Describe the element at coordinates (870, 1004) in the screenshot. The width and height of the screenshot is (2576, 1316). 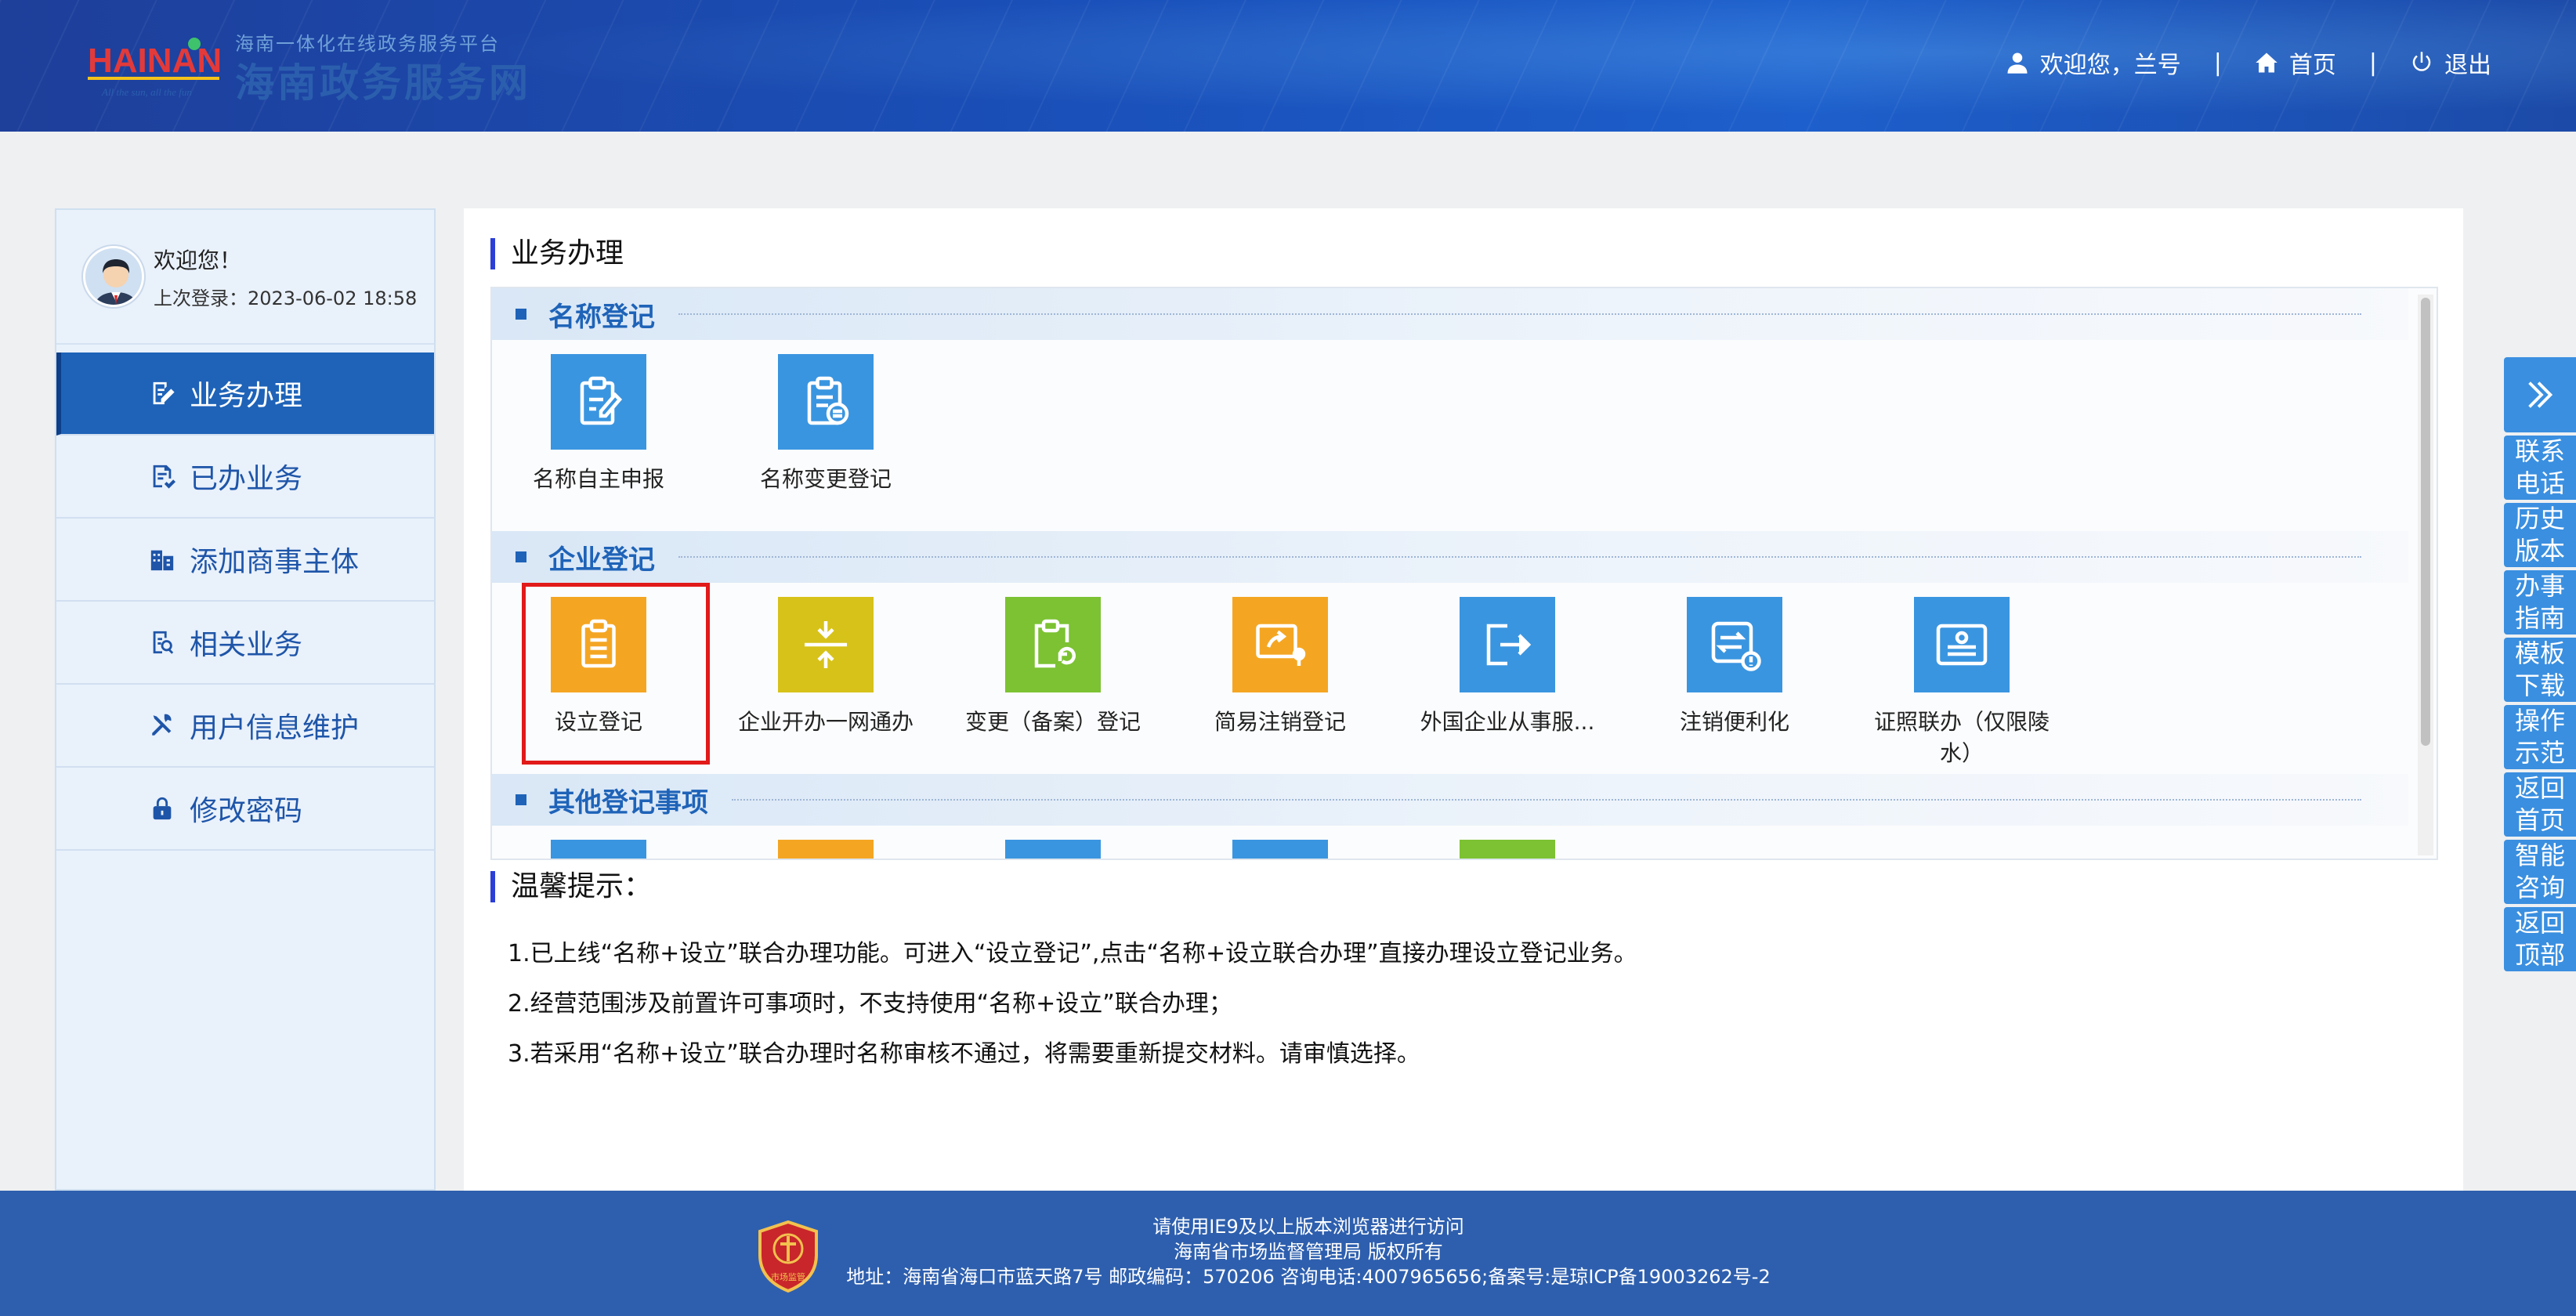
I see `tip-line-2: 2.经营范围涉及前置许可事项时，不支持使用“名称+设立”联合办理；` at that location.